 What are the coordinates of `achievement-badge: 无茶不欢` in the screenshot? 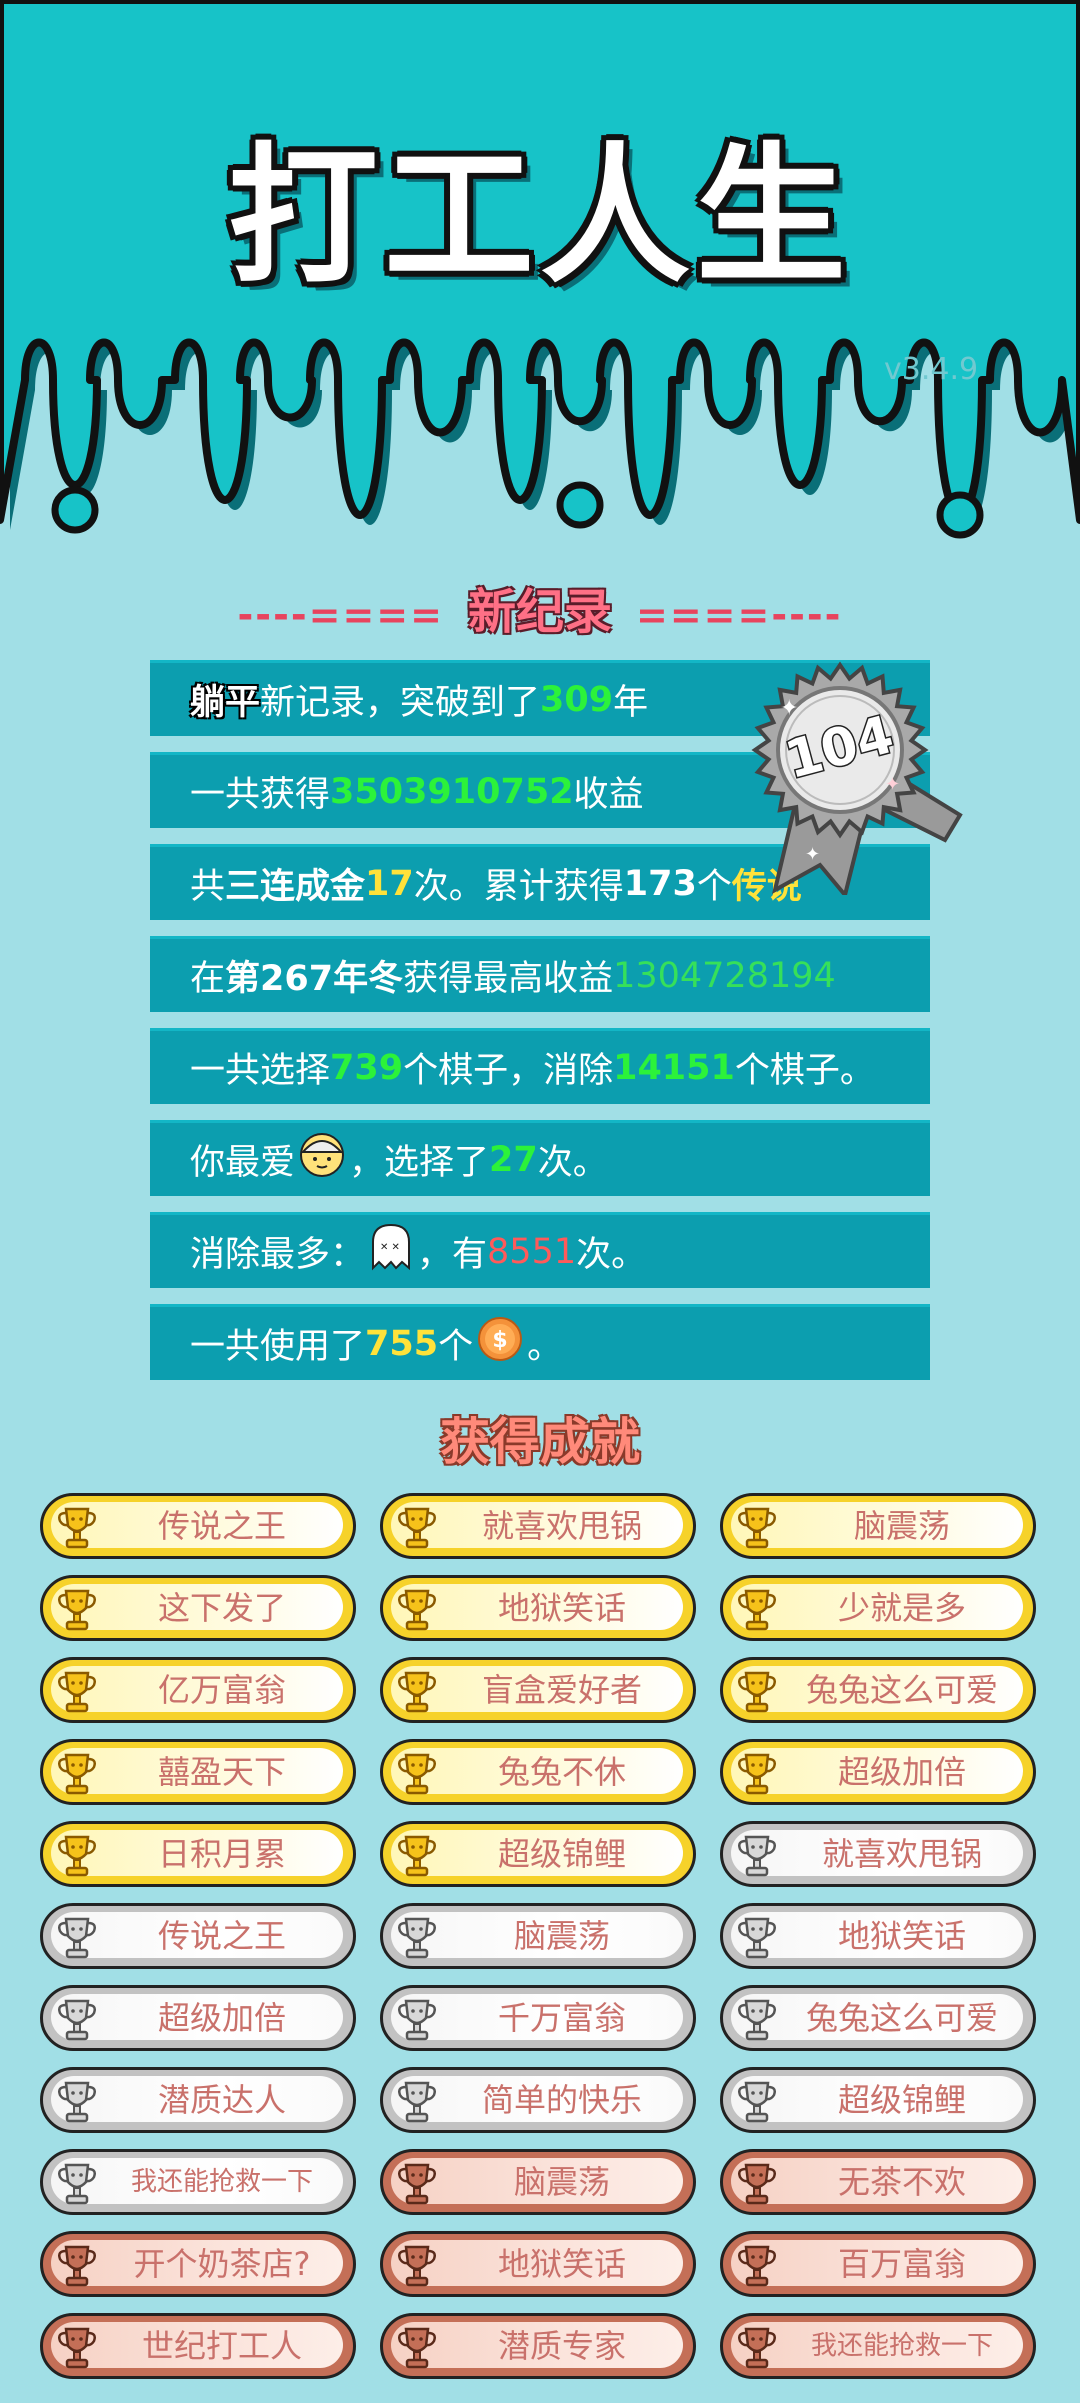 It's located at (878, 2182).